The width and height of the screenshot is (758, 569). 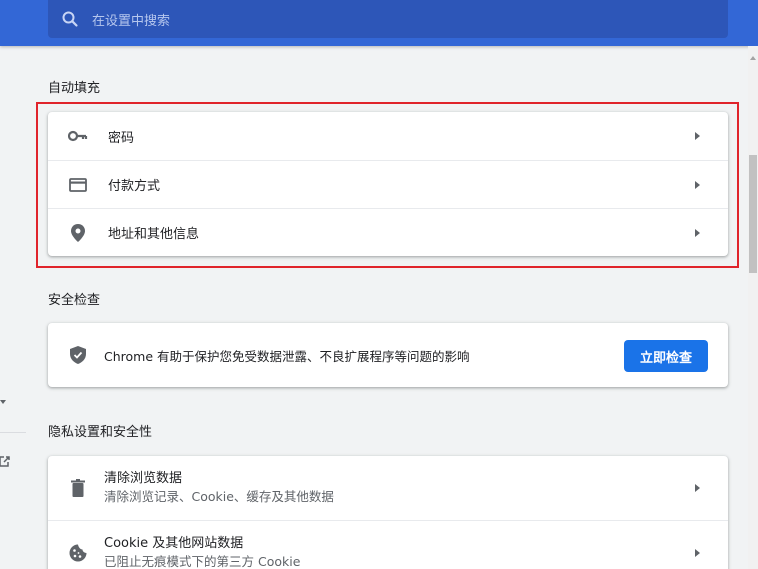 I want to click on privacy-item-cookies: Cookie 及其他网站数据 已阻止无痕模式下的第三方 Cookie, so click(x=388, y=544).